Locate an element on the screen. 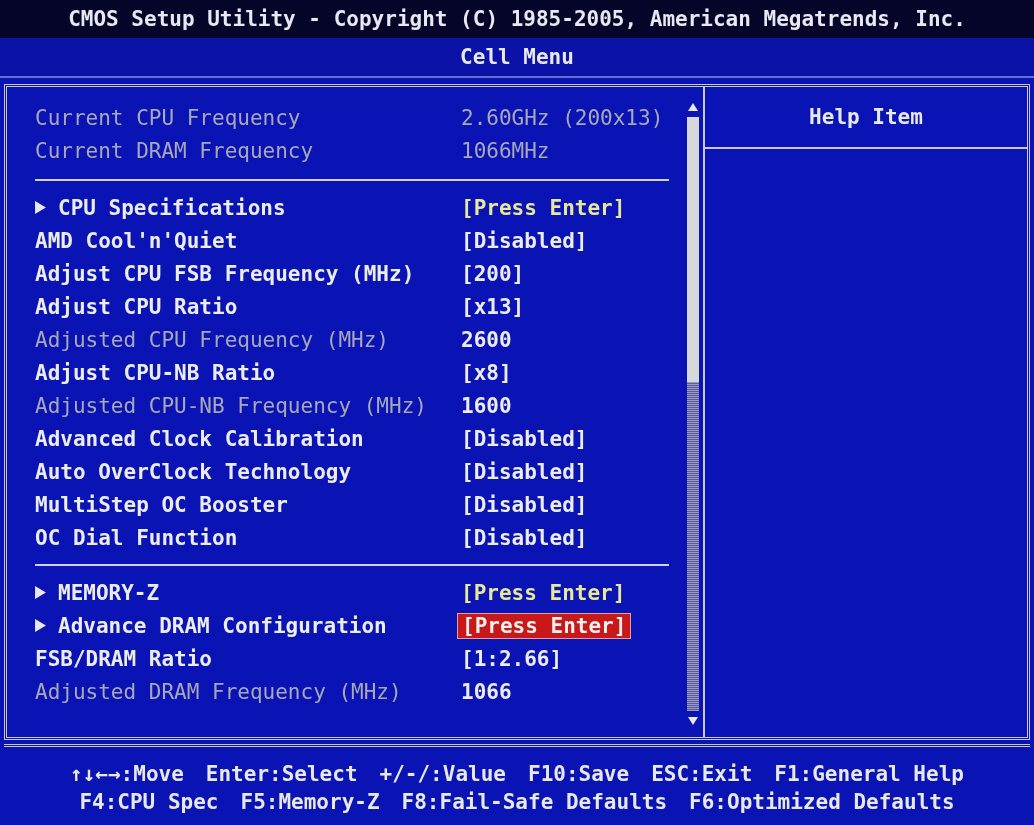 Image resolution: width=1034 pixels, height=825 pixels. key-hint: F10:Save is located at coordinates (579, 774).